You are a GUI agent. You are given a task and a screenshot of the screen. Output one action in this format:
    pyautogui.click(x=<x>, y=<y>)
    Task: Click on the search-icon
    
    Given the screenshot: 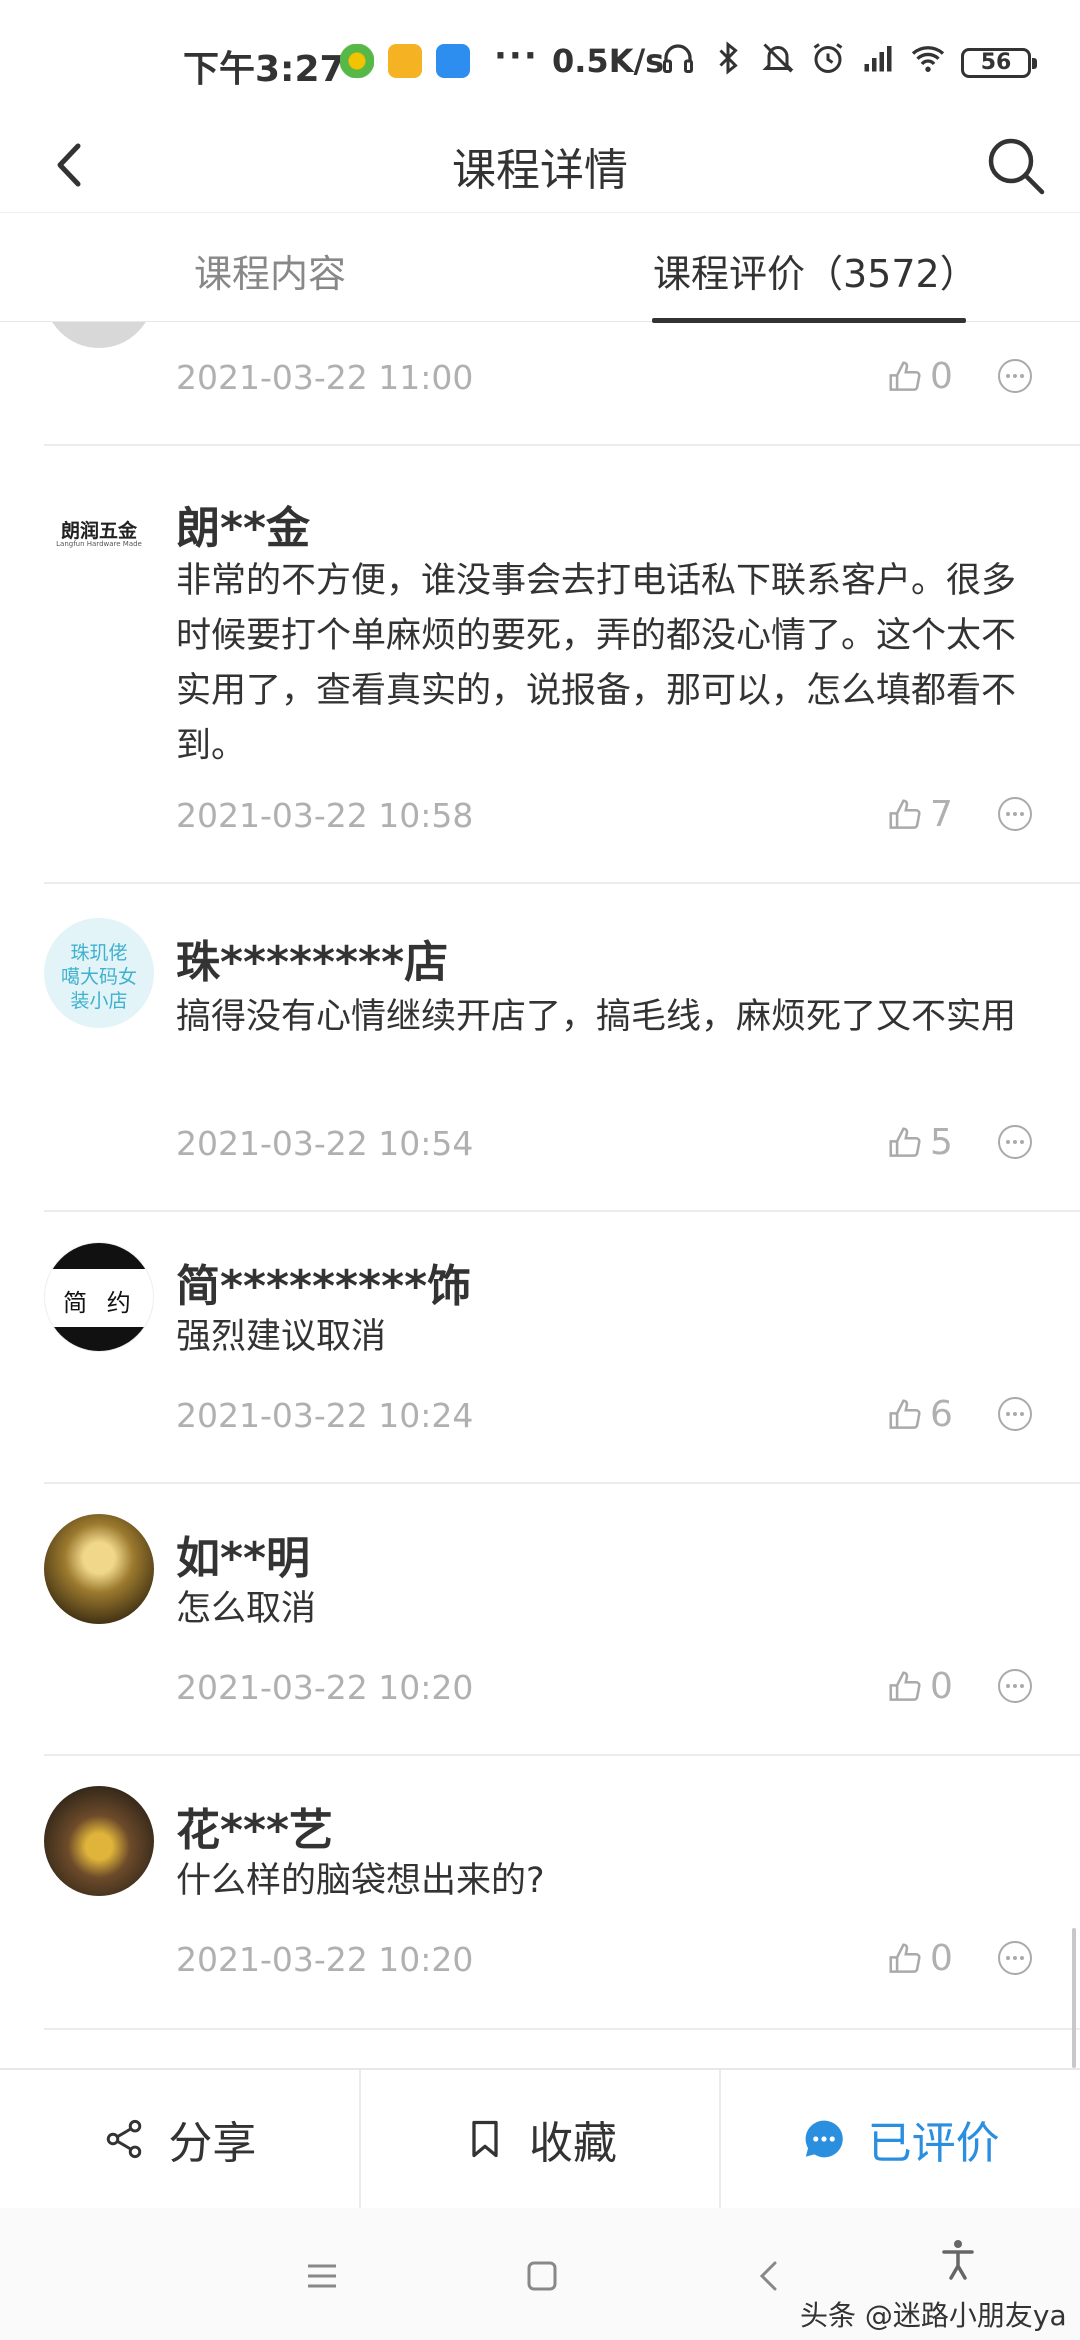 What is the action you would take?
    pyautogui.click(x=1016, y=166)
    